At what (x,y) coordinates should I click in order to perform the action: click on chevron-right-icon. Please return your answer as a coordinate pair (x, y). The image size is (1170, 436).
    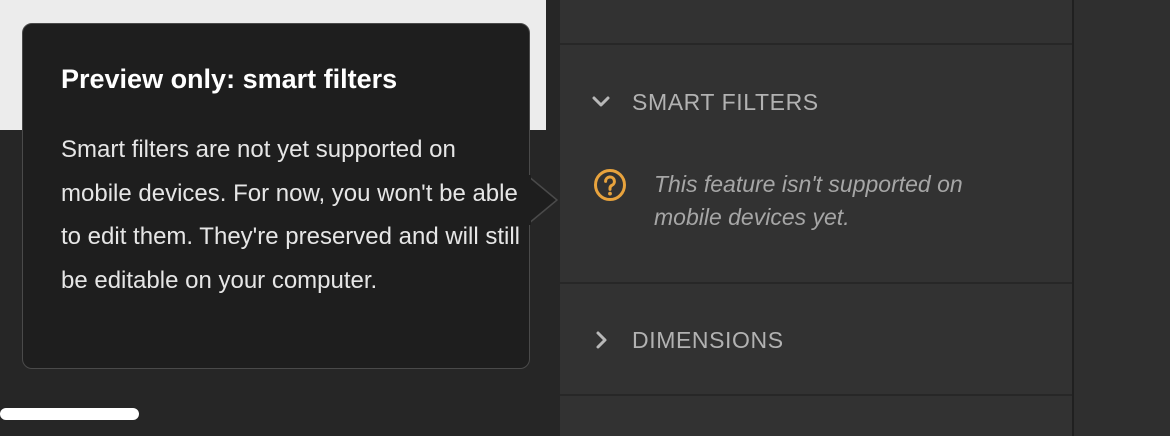
    Looking at the image, I should click on (601, 340).